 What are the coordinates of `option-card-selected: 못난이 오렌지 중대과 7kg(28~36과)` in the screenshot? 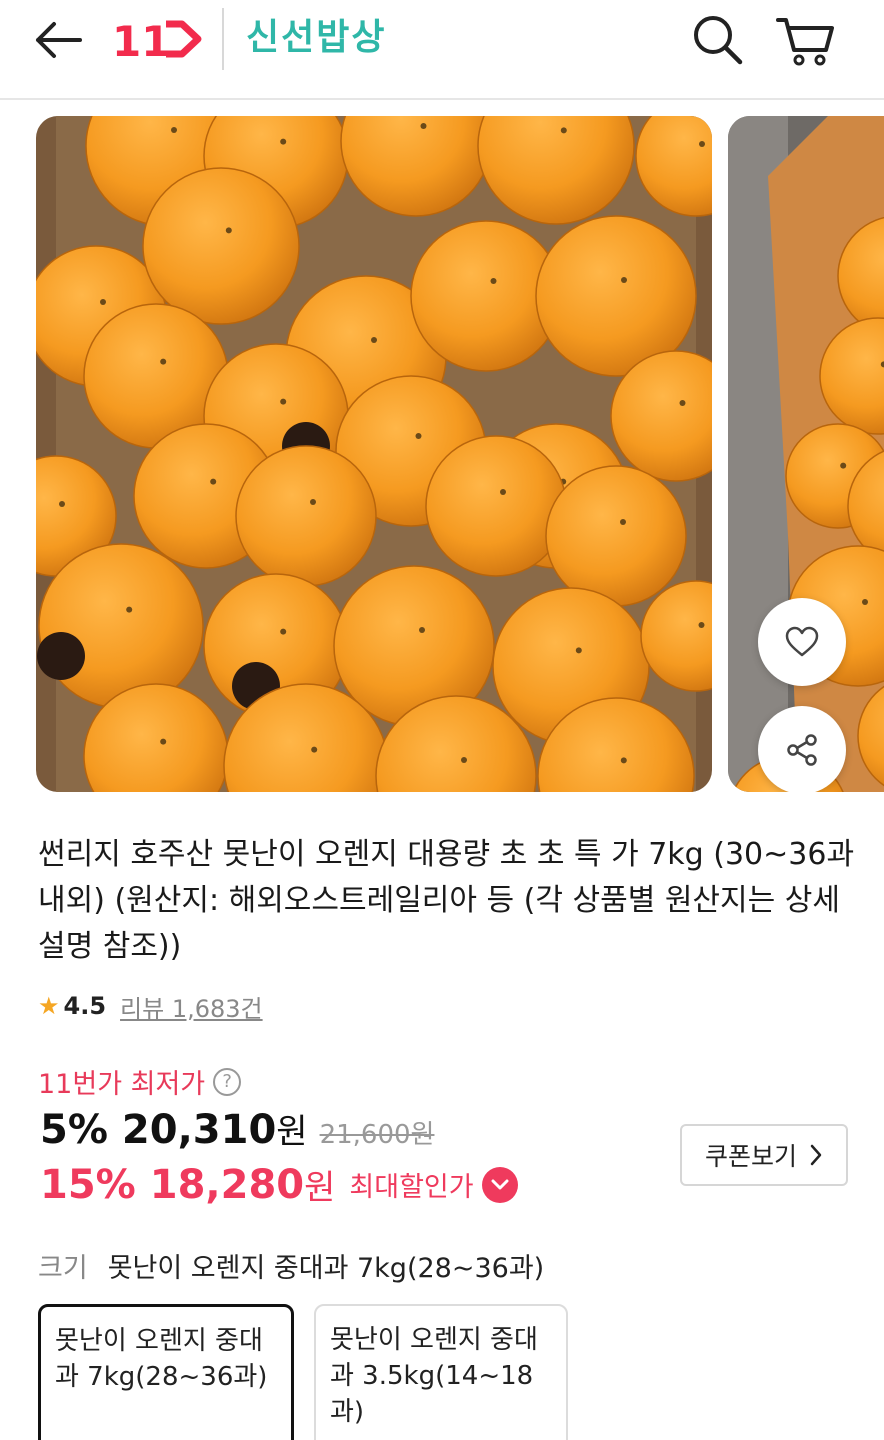 It's located at (166, 1372).